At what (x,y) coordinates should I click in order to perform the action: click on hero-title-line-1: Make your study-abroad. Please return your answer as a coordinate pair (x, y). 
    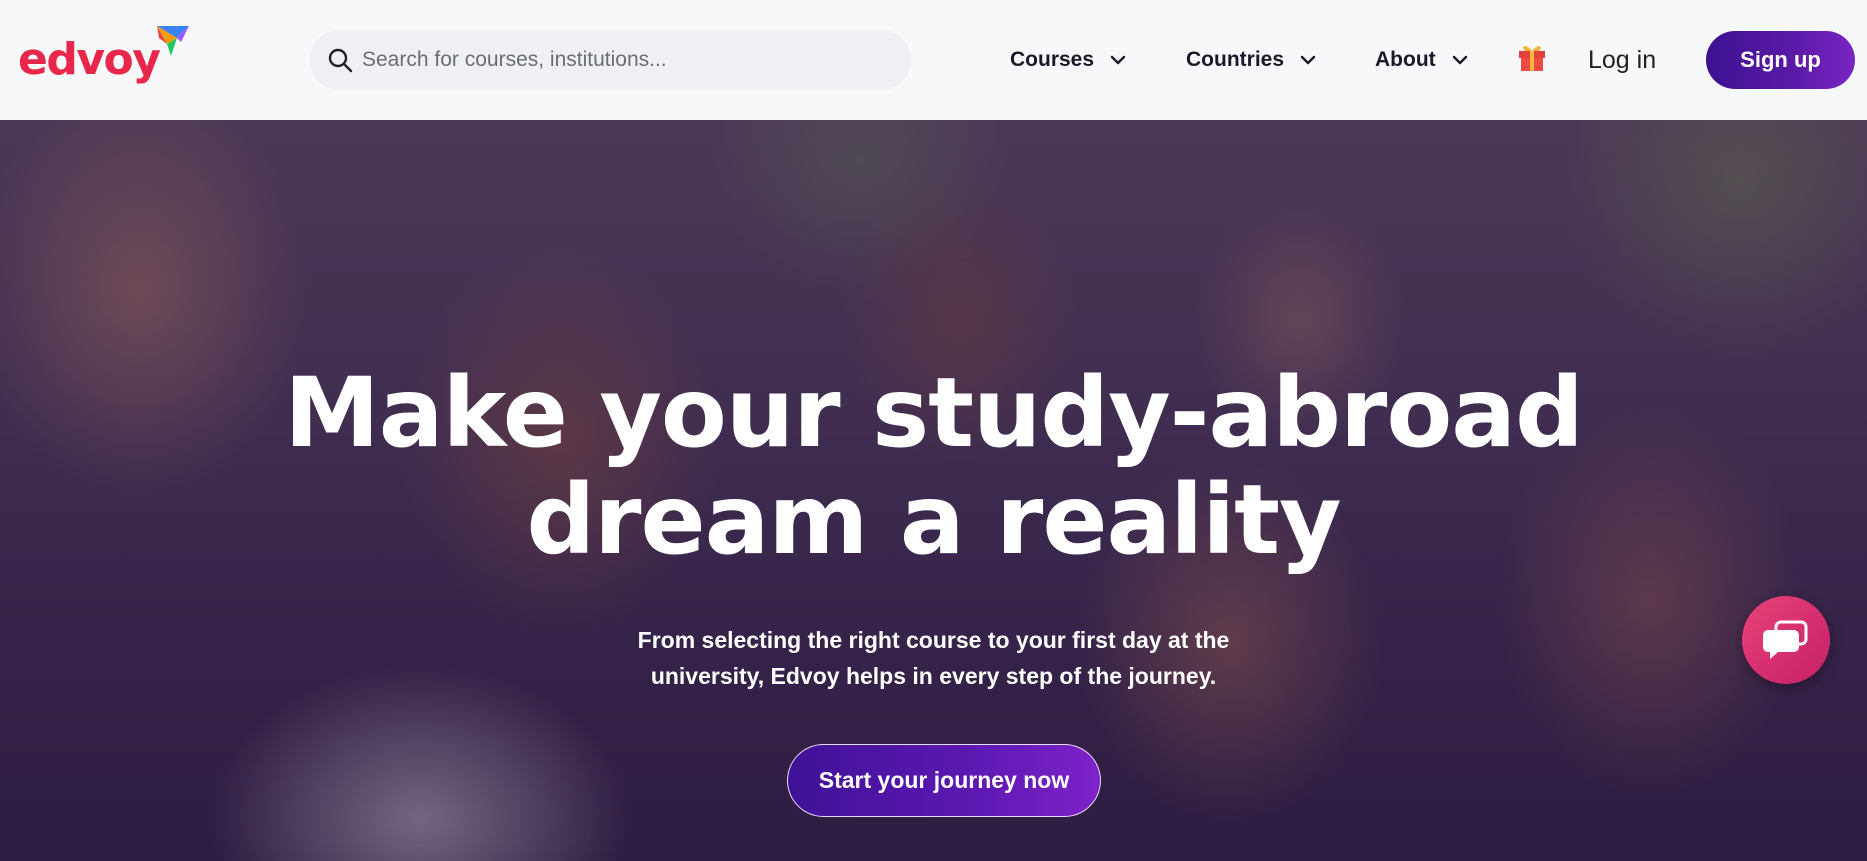
    Looking at the image, I should click on (934, 413).